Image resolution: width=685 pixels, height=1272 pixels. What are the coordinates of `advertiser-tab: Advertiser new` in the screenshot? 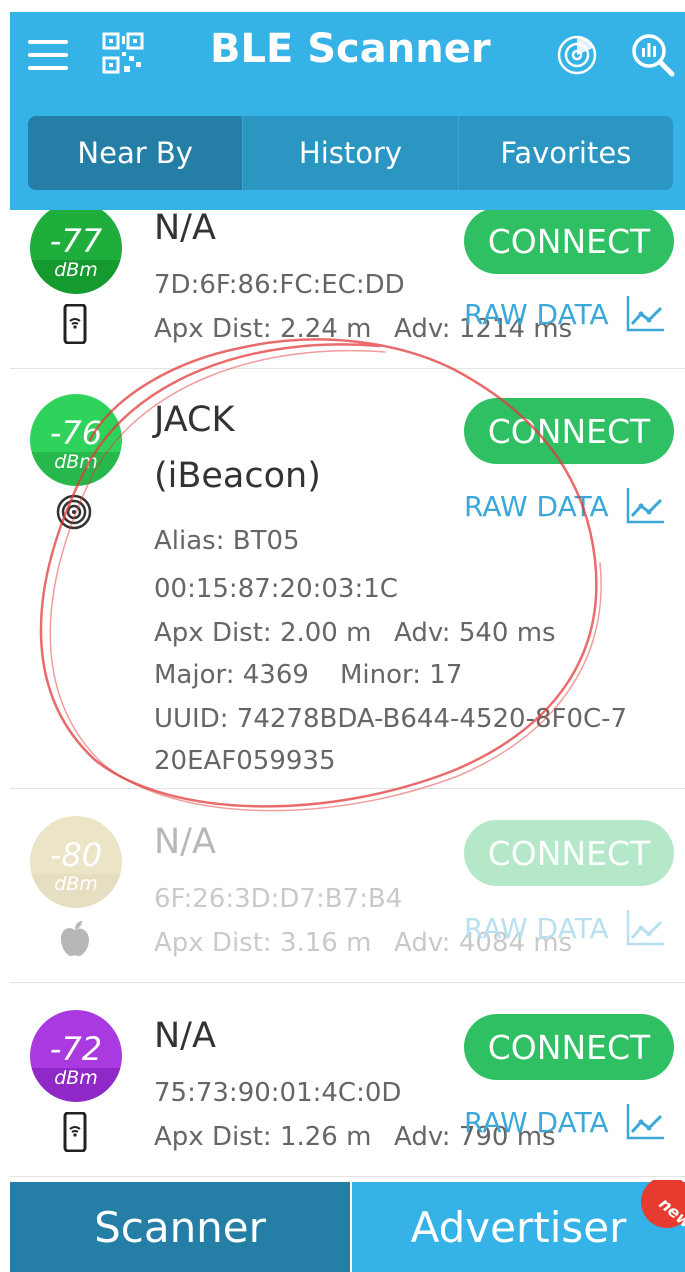 It's located at (518, 1226).